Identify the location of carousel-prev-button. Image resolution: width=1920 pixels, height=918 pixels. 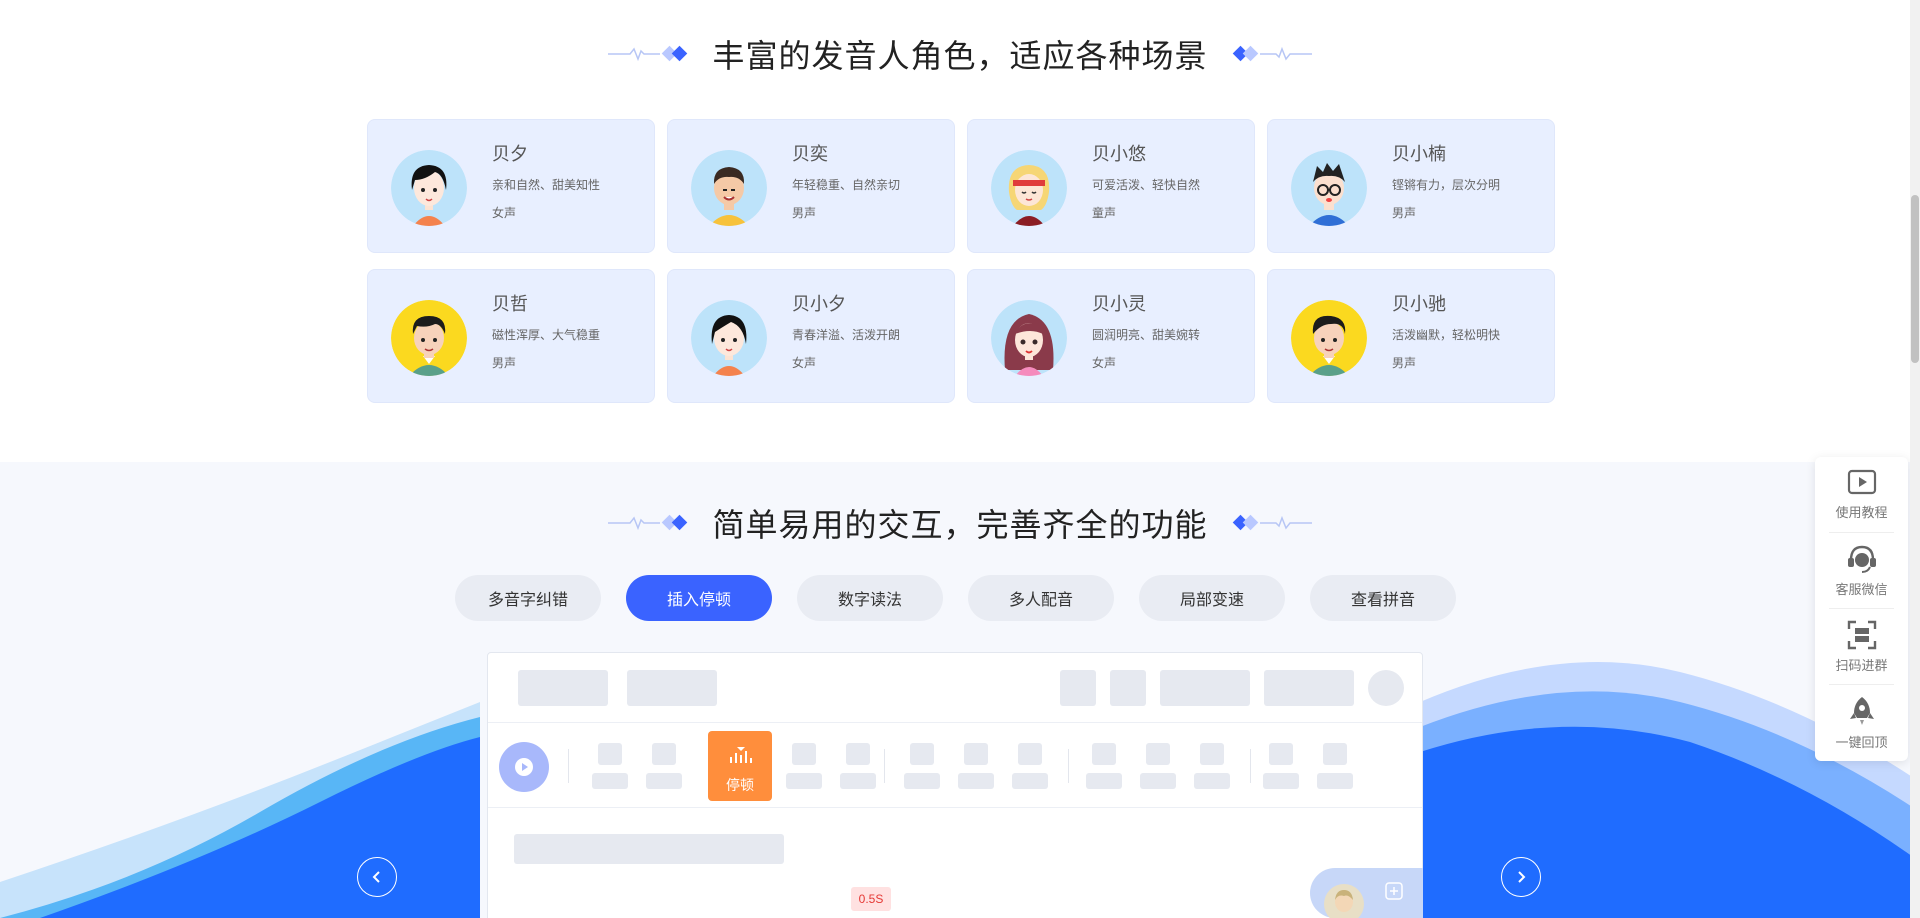
(377, 877).